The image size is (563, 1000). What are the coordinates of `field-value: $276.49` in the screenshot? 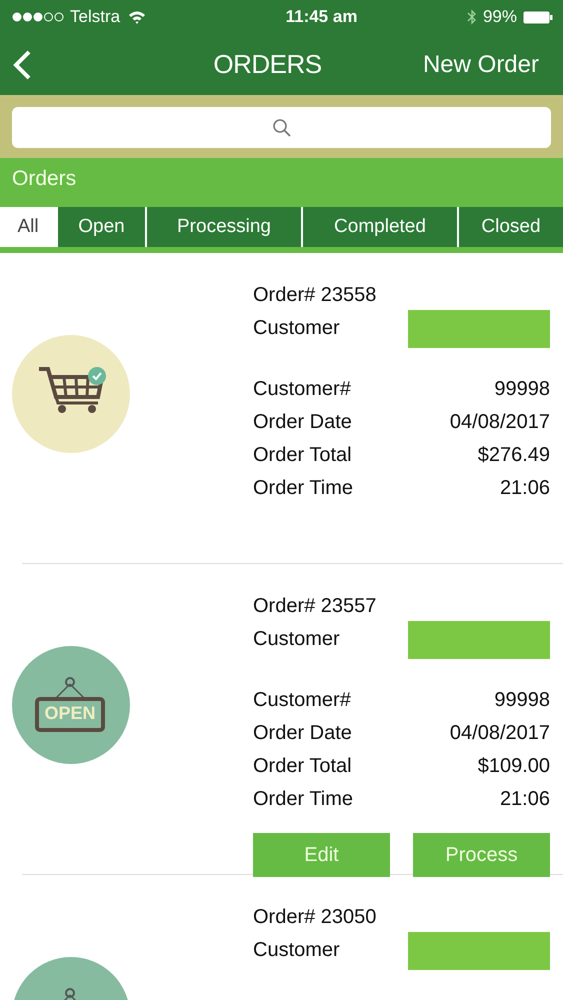 It's located at (514, 455).